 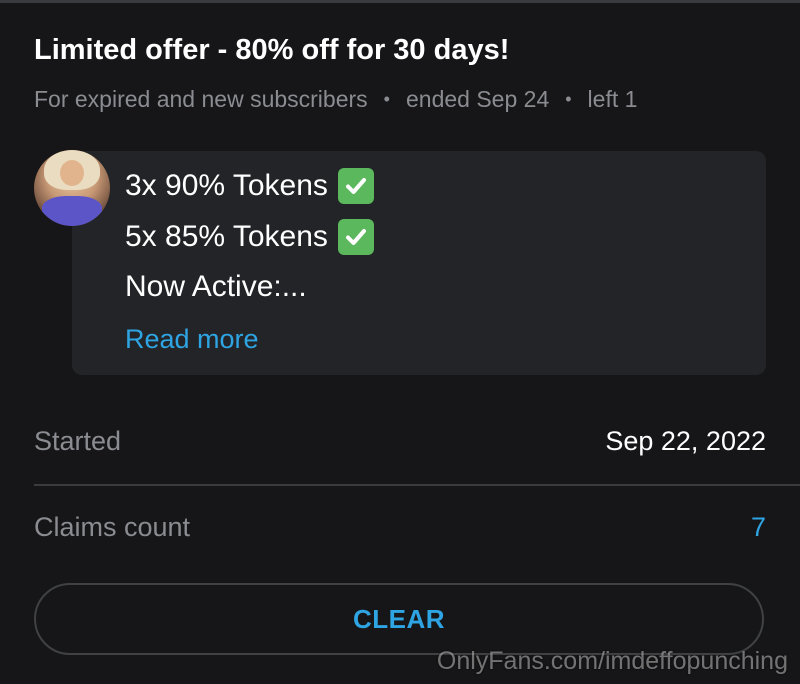 I want to click on avatar, so click(x=72, y=188).